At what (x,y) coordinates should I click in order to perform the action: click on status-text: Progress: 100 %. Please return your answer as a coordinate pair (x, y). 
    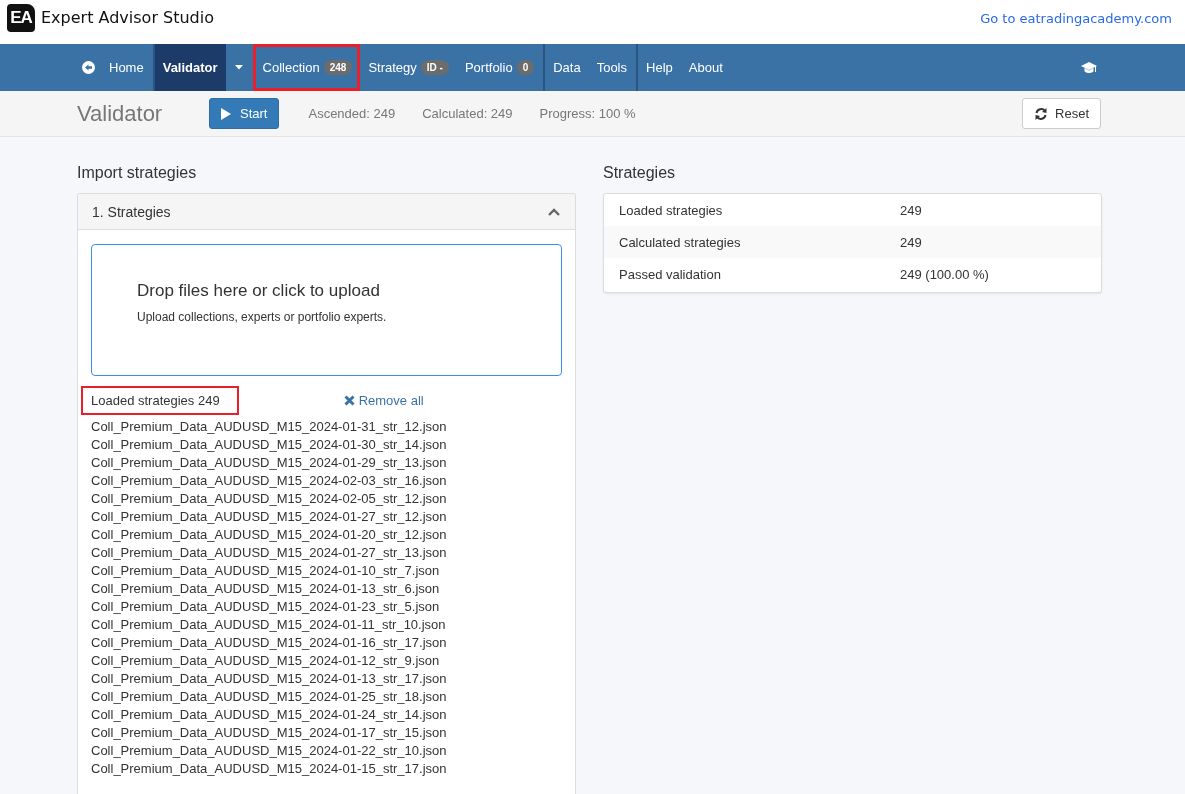
    Looking at the image, I should click on (587, 113).